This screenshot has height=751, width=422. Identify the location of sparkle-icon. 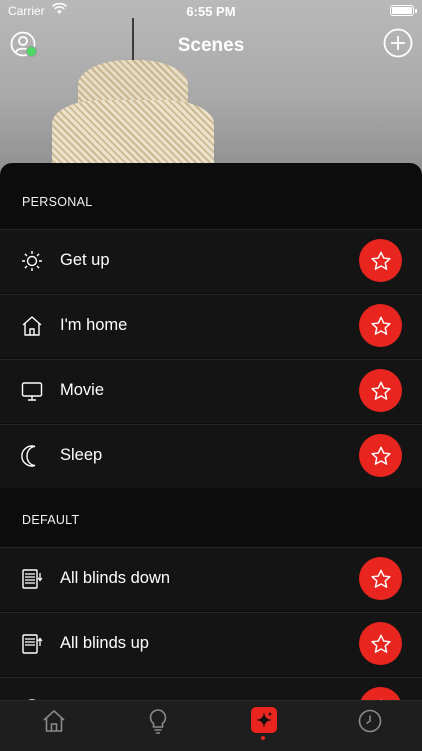
(264, 719).